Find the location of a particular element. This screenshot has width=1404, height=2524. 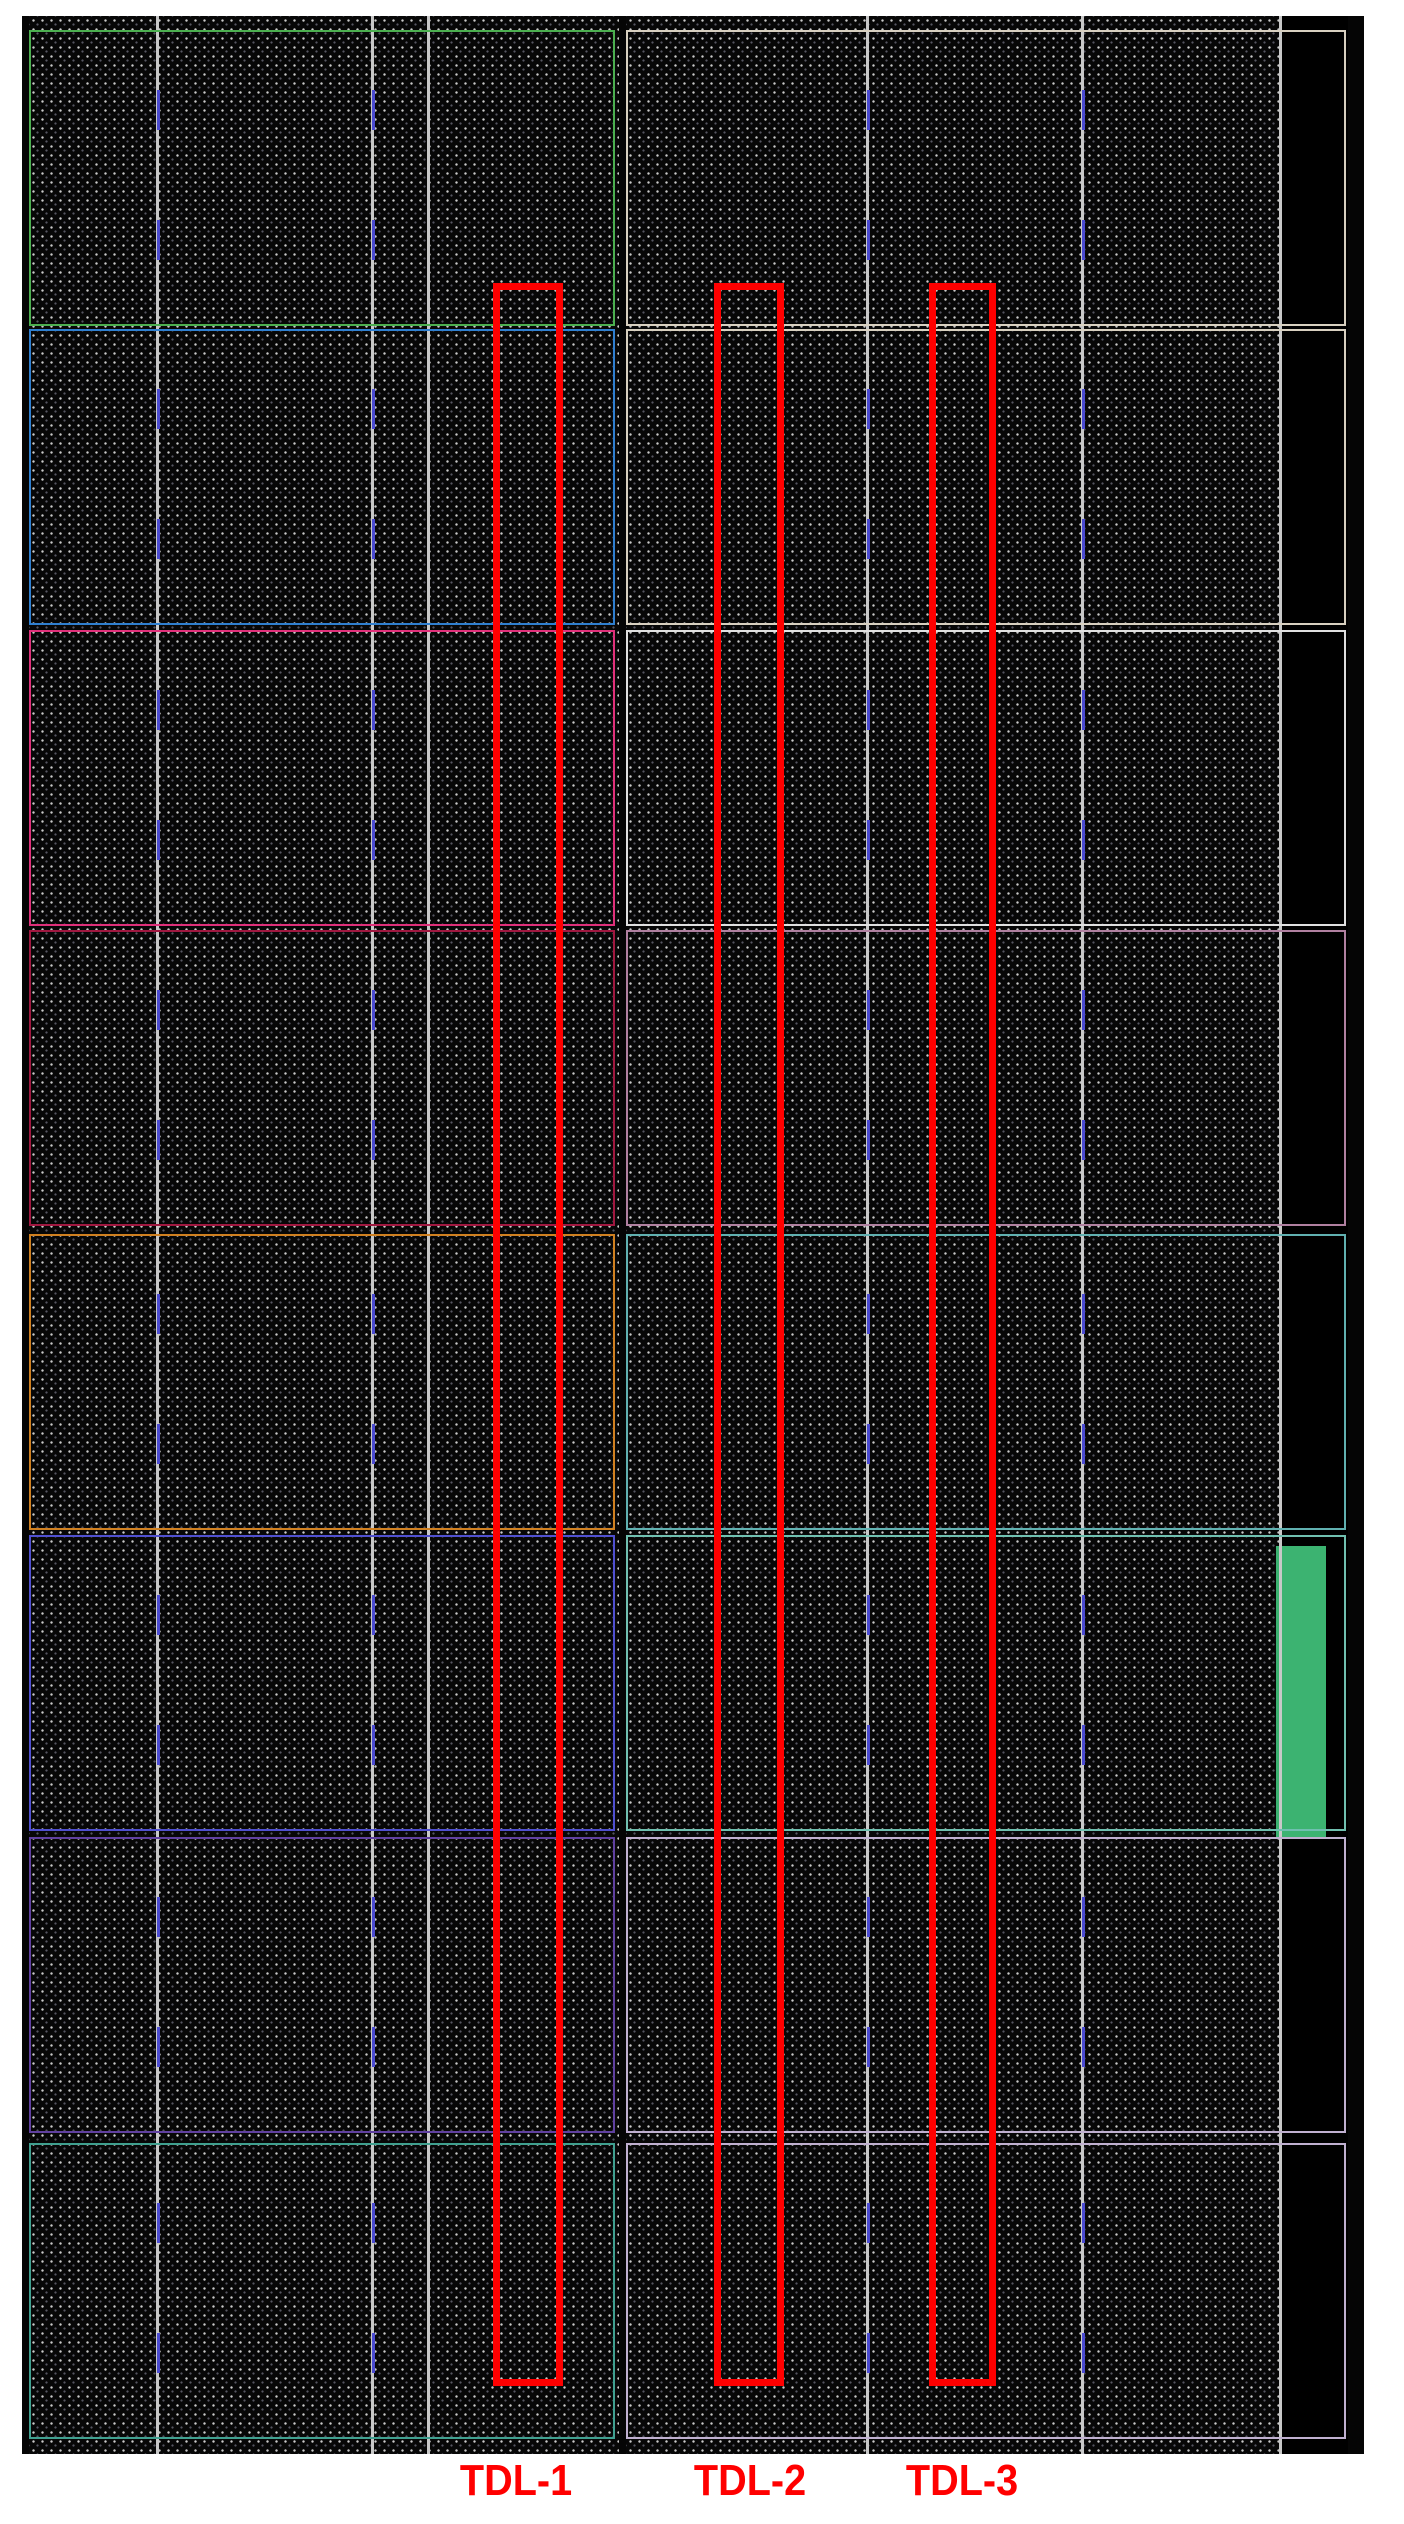

clock-region-right is located at coordinates (986, 178).